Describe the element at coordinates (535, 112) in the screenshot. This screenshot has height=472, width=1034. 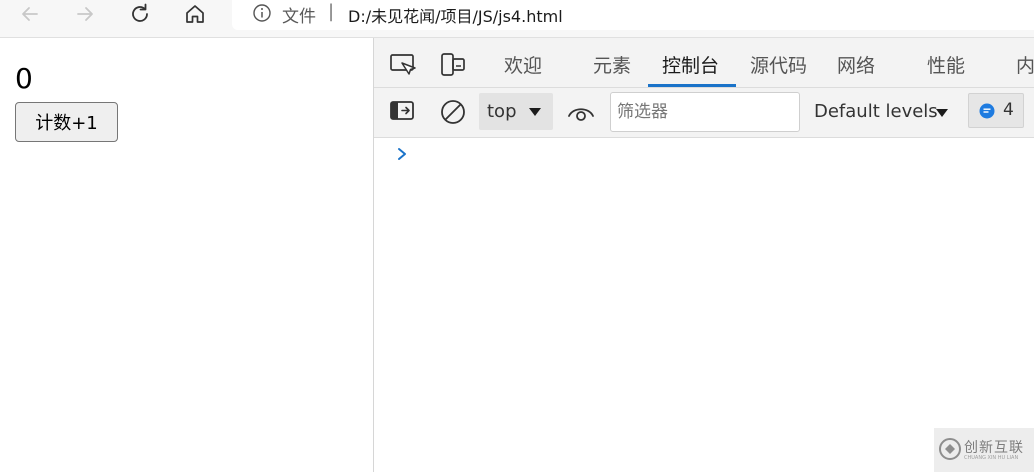
I see `caret-down-icon` at that location.